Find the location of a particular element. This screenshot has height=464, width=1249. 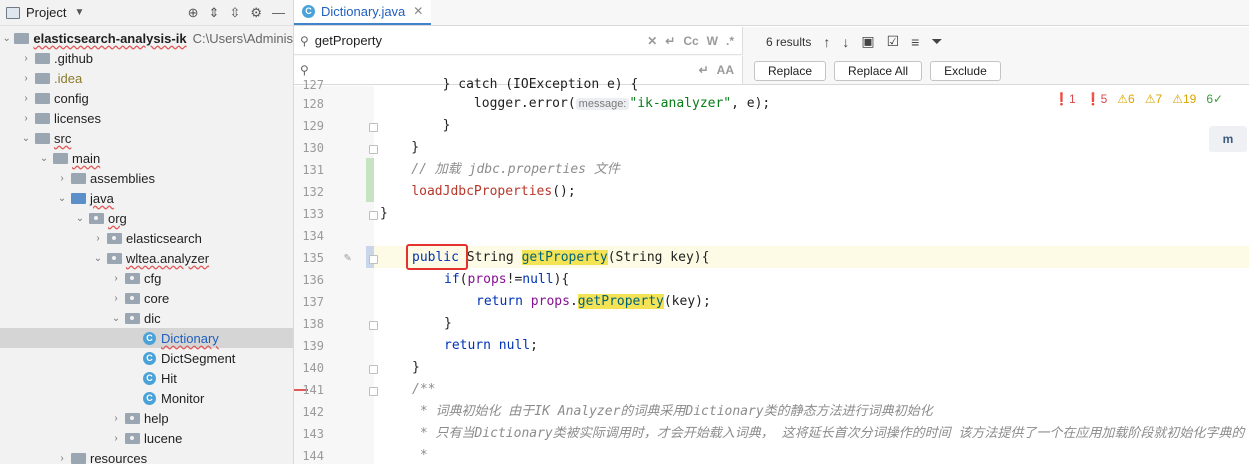

replace-all-button: Replace All is located at coordinates (878, 71).